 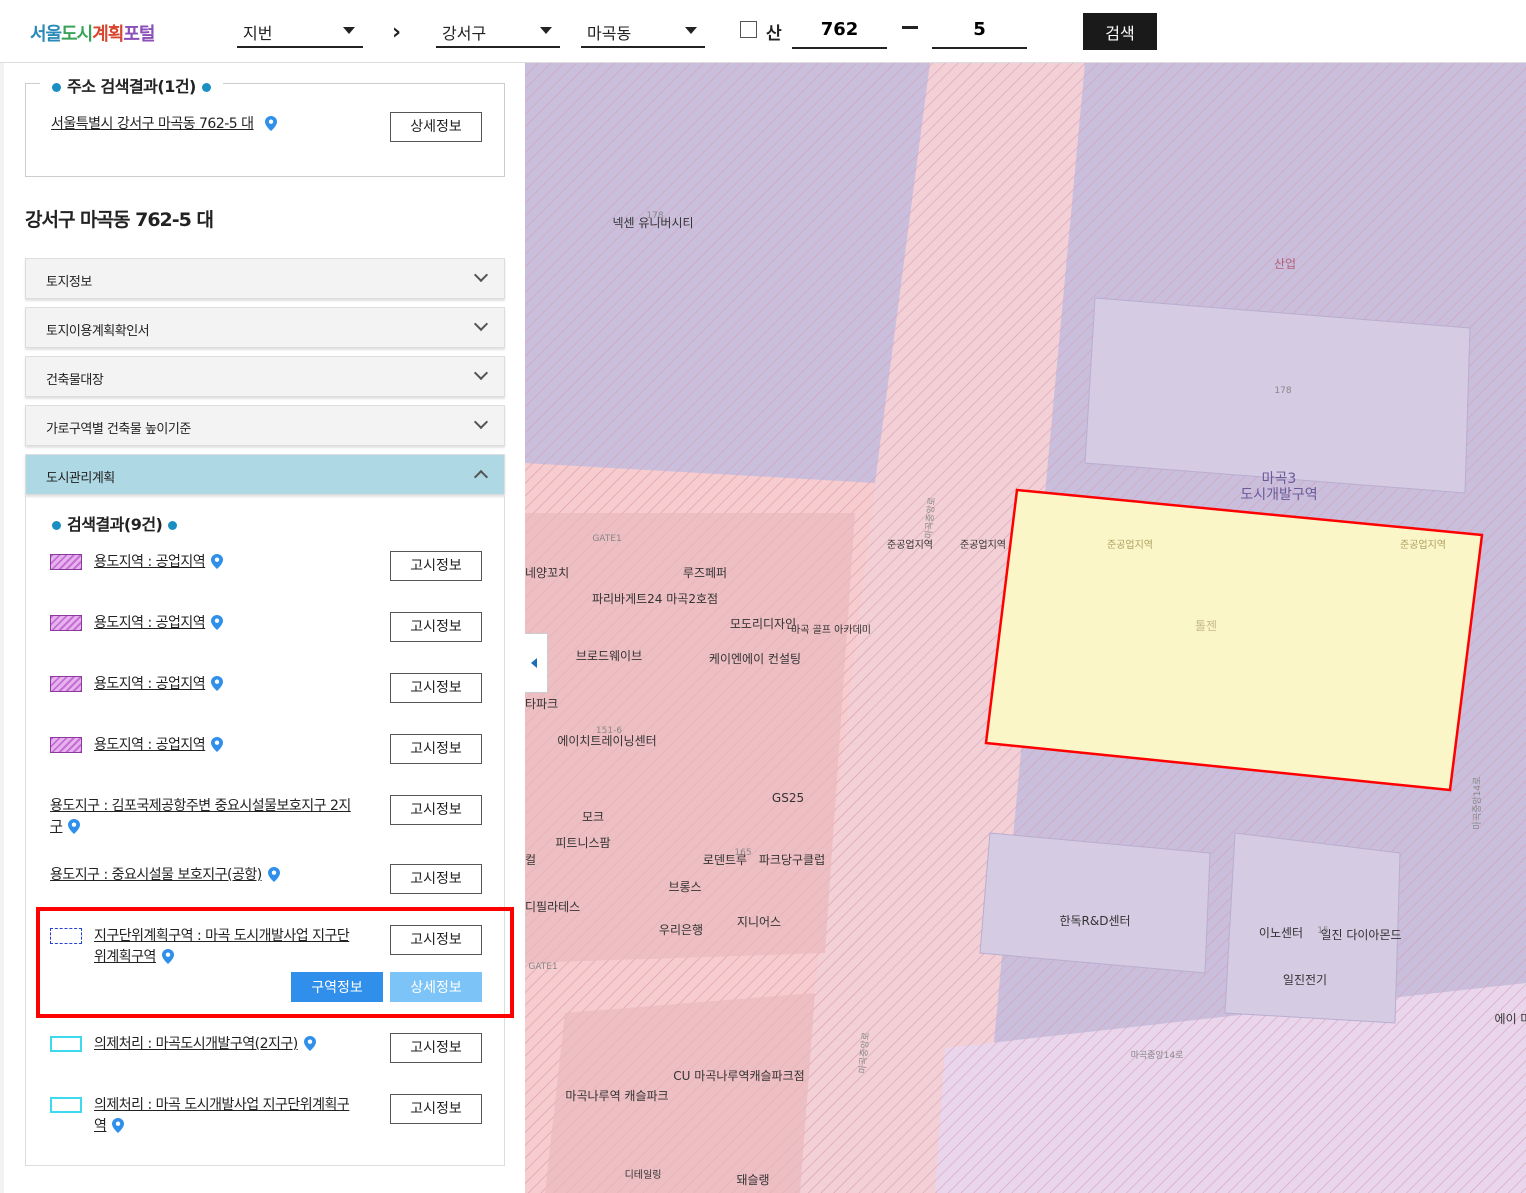 What do you see at coordinates (152, 124) in the screenshot?
I see `address-link: 서울특별시 강서구 마곡동 762-5 대` at bounding box center [152, 124].